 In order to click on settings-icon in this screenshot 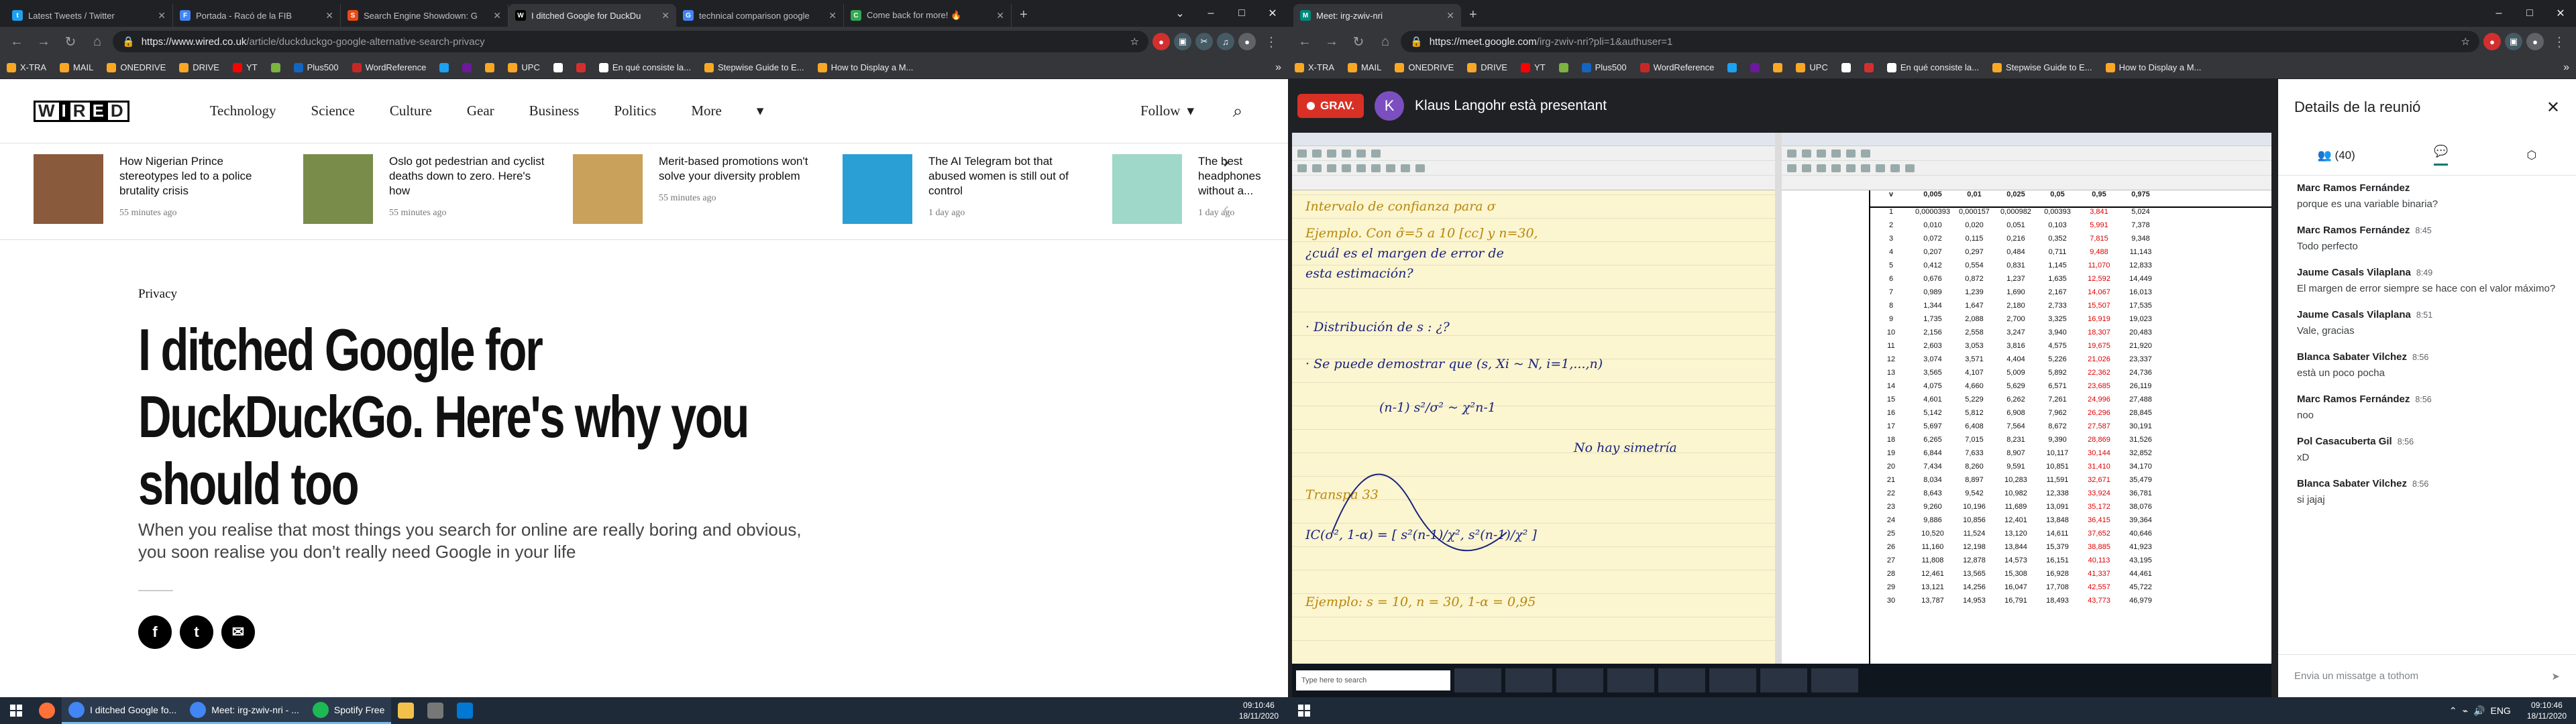, I will do `click(435, 710)`.